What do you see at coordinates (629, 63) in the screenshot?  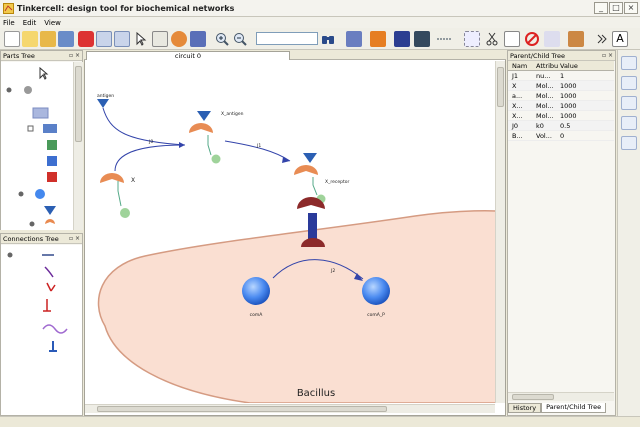 I see `plot-icon` at bounding box center [629, 63].